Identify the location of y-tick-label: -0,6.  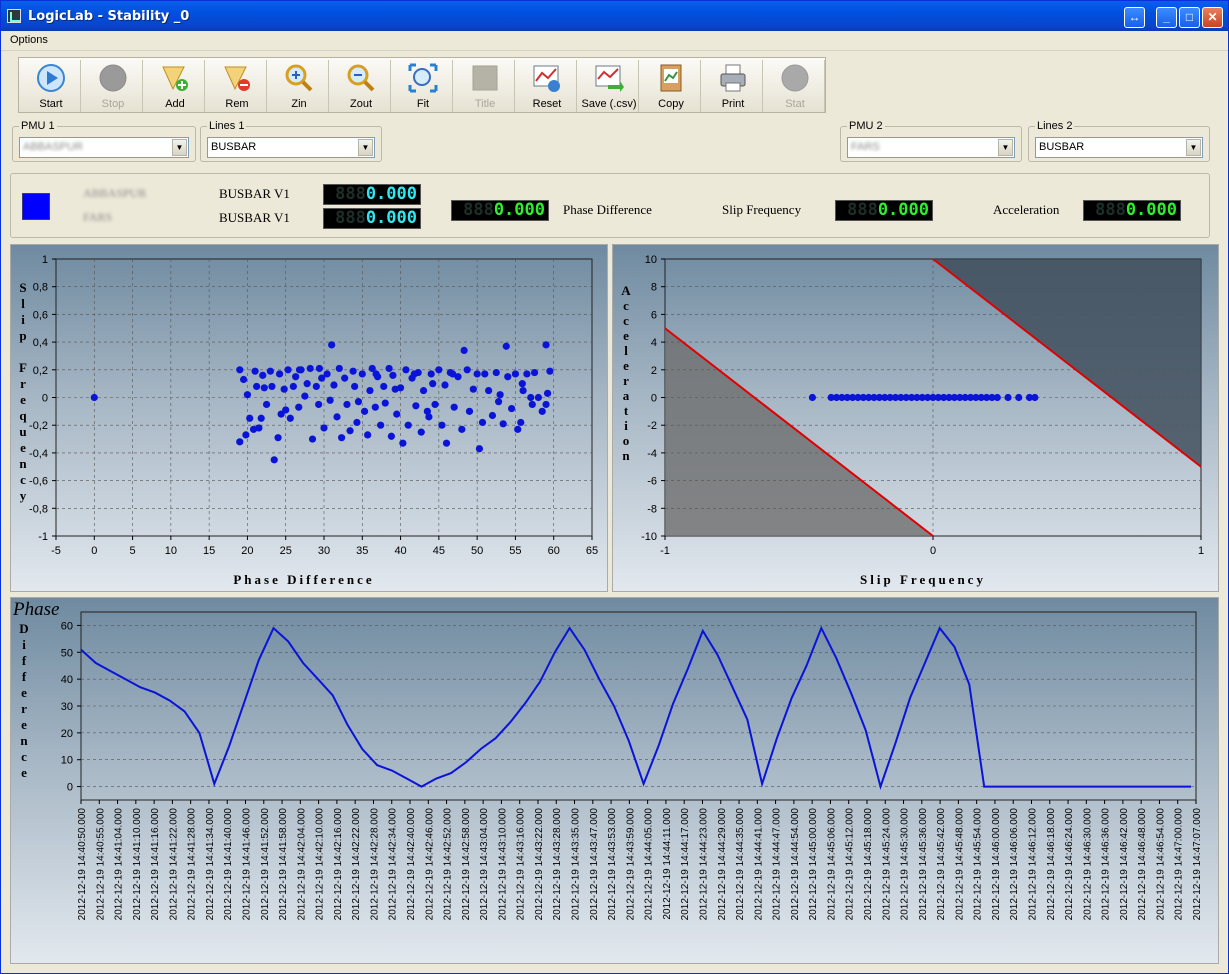
(38, 482).